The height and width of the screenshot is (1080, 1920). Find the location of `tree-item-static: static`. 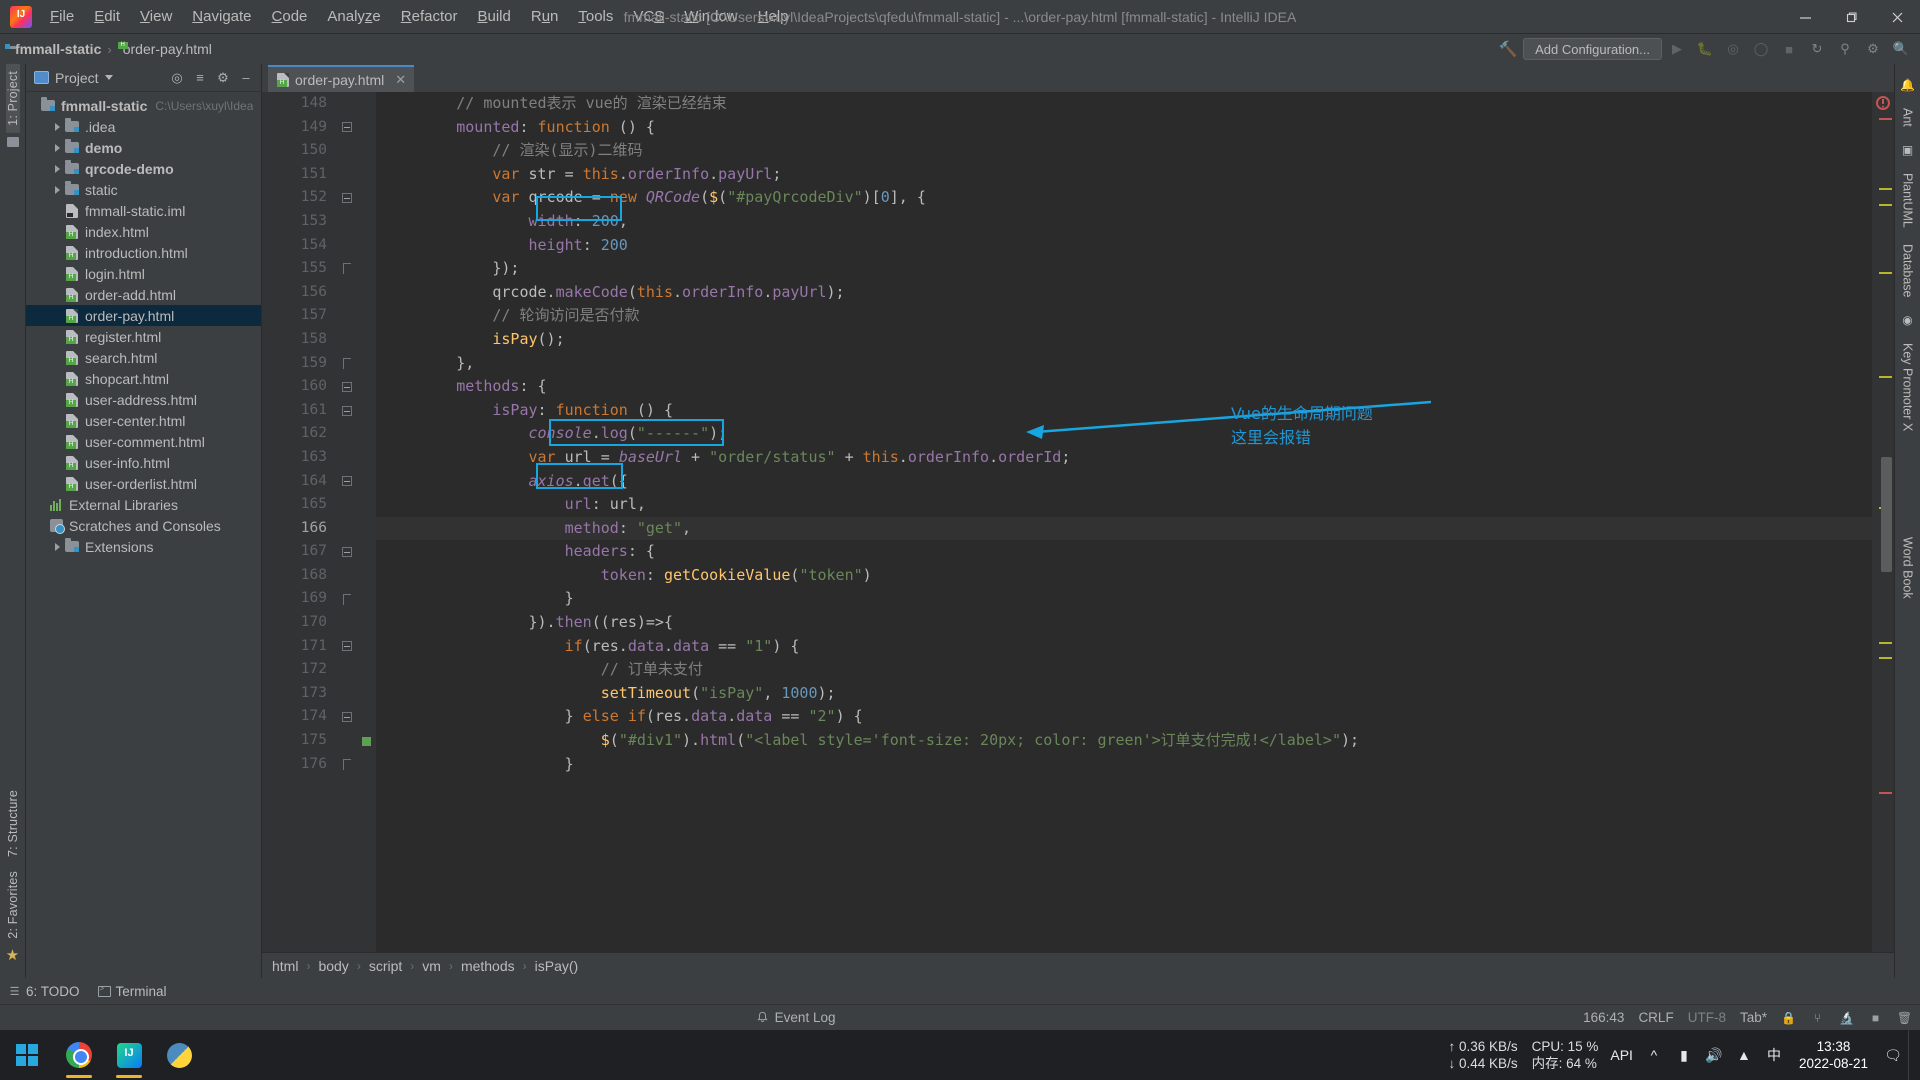

tree-item-static: static is located at coordinates (143, 189).